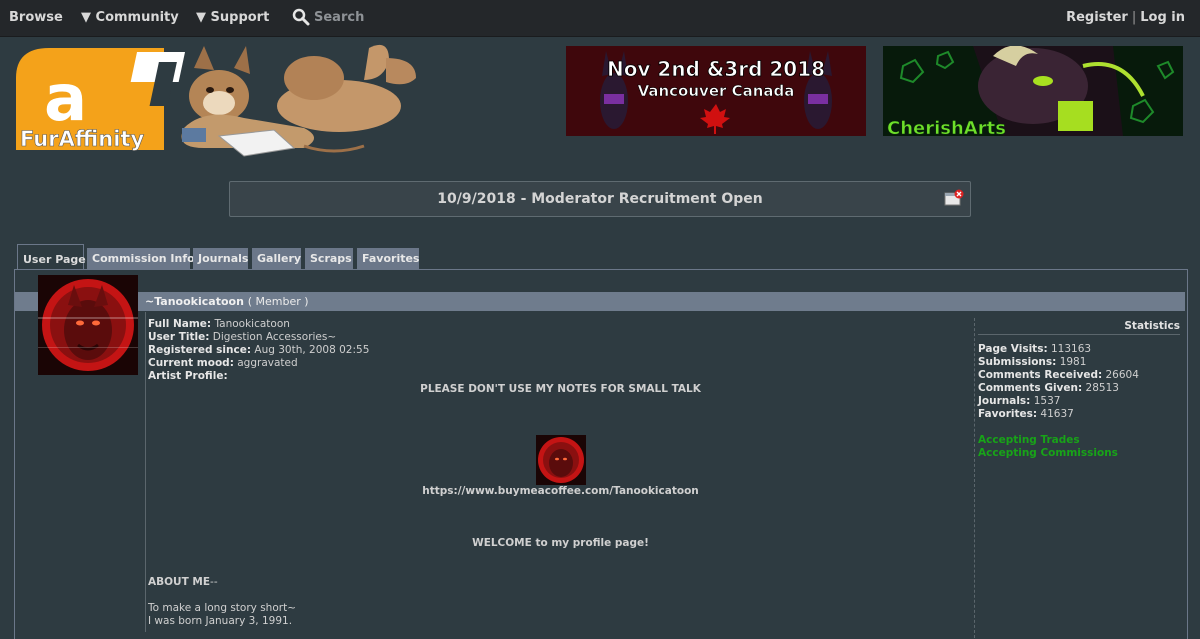  What do you see at coordinates (130, 17) in the screenshot?
I see `nav-community-dropdown: ▼ Community` at bounding box center [130, 17].